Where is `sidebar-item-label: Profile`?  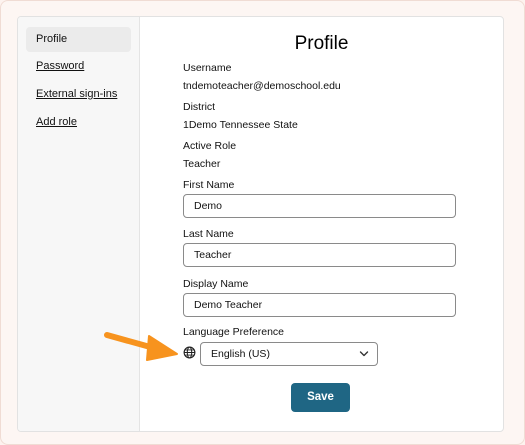
sidebar-item-label: Profile is located at coordinates (52, 39).